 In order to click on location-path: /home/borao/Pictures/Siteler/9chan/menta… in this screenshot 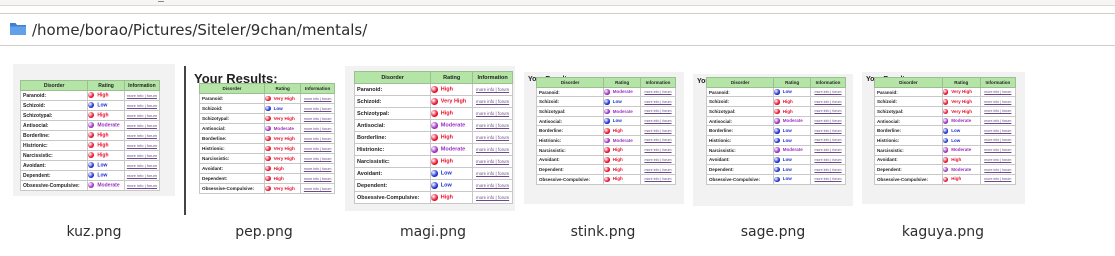, I will do `click(199, 30)`.